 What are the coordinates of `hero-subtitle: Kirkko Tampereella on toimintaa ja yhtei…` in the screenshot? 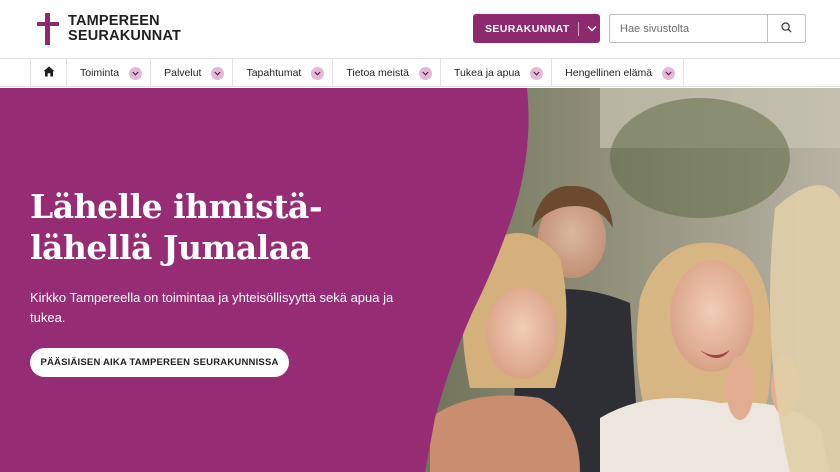 It's located at (212, 307).